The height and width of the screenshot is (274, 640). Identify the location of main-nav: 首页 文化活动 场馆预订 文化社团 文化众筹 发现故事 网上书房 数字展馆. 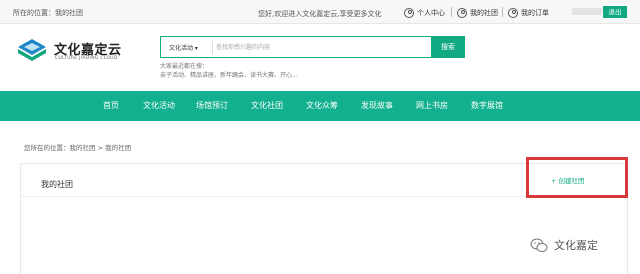
(320, 106).